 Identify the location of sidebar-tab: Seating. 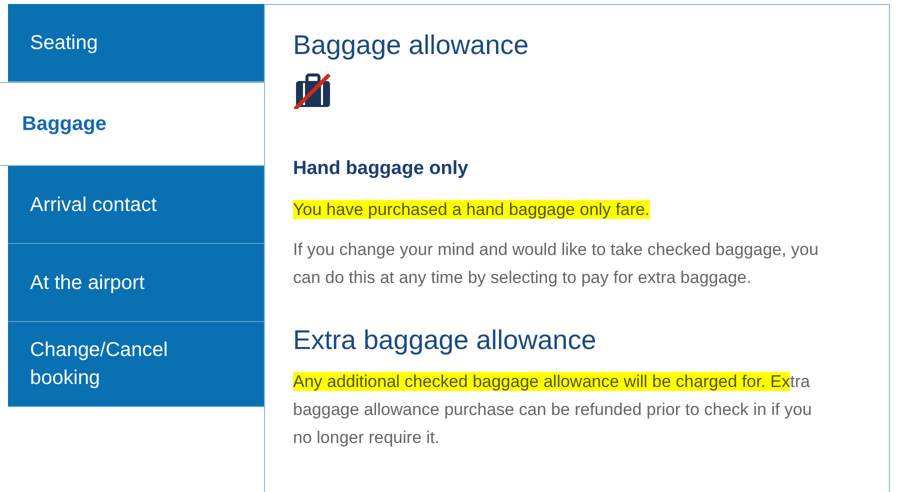
(136, 43).